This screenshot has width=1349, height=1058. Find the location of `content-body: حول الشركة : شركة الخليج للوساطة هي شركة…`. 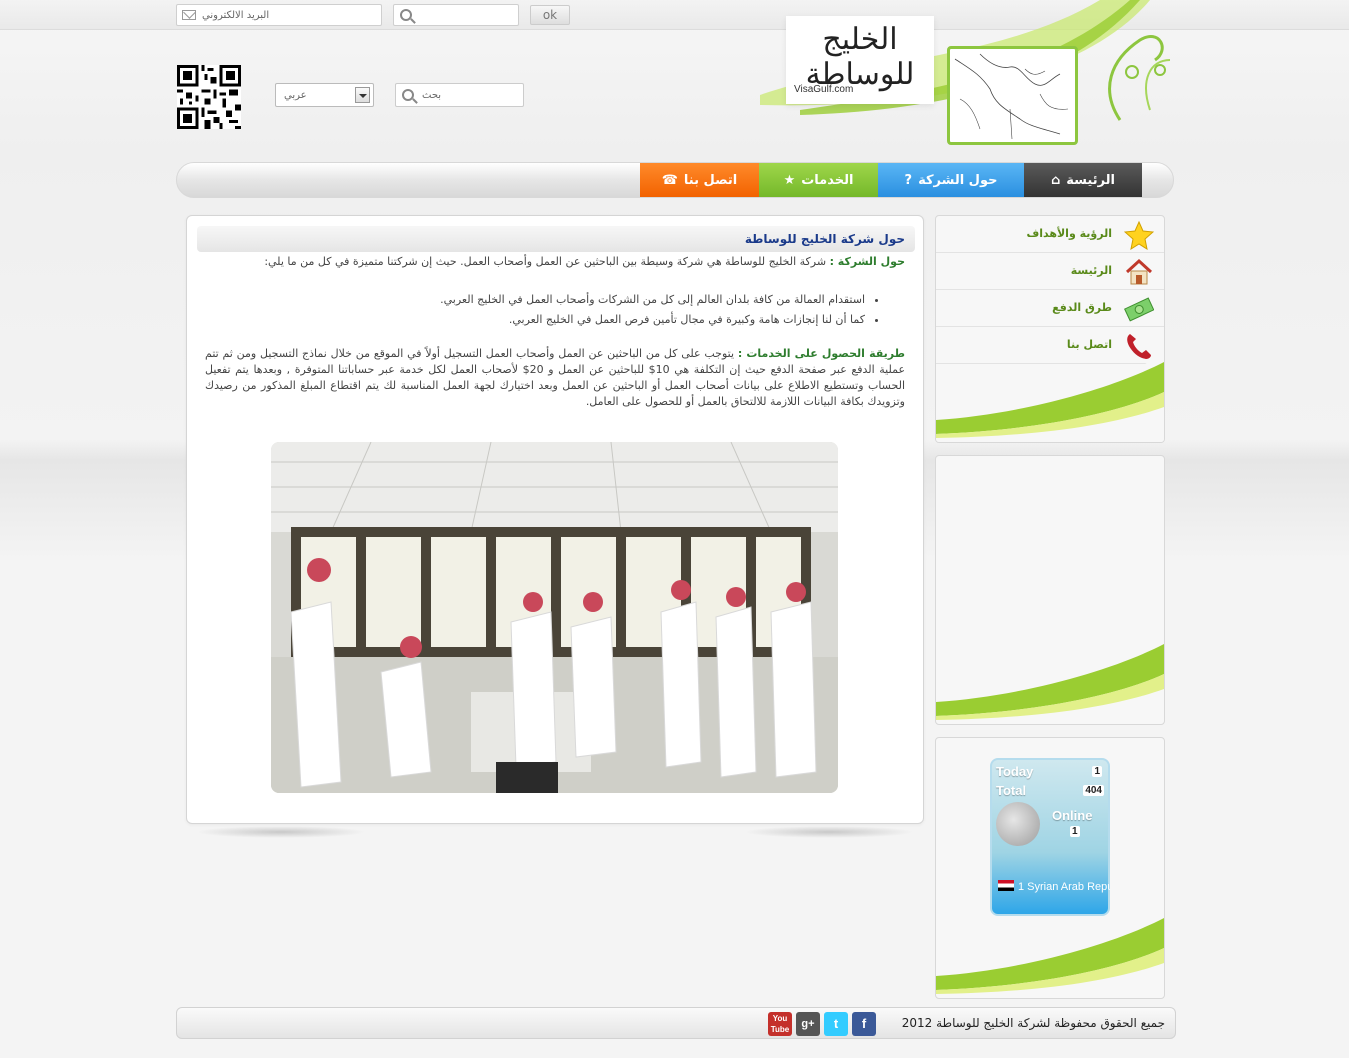

content-body: حول الشركة : شركة الخليج للوساطة هي شركة… is located at coordinates (555, 332).